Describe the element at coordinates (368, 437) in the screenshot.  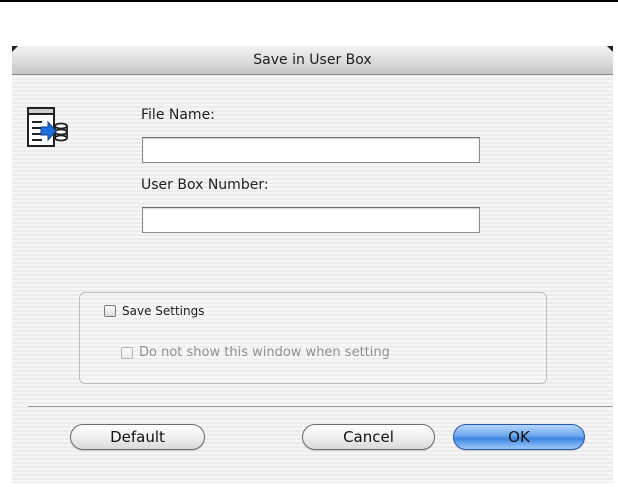
I see `cancel-button: Cancel` at that location.